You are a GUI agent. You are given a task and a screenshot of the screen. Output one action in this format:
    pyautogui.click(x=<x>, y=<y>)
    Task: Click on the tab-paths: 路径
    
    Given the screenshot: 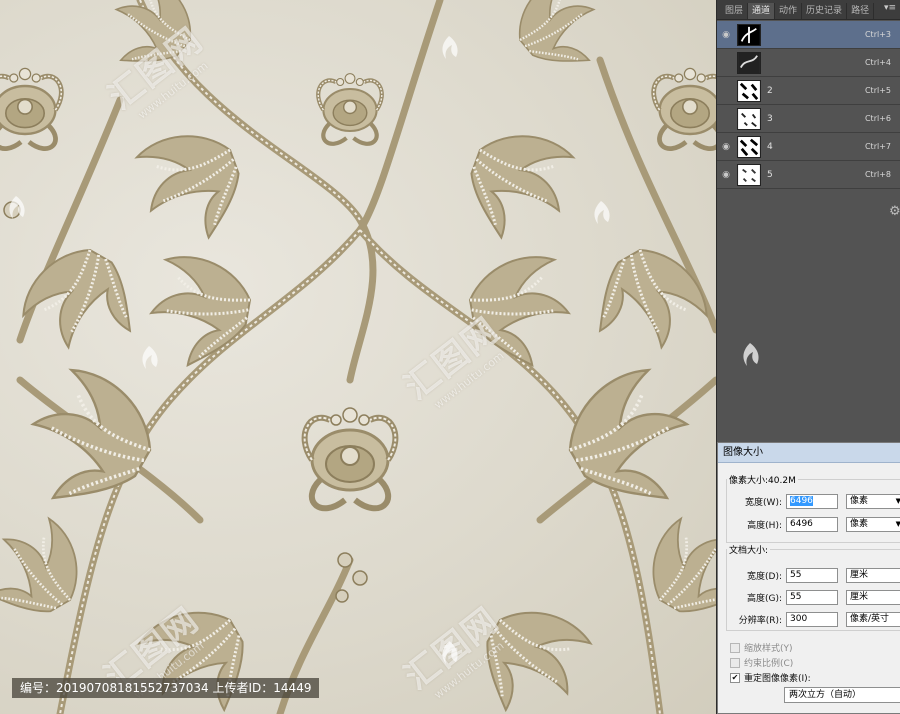 What is the action you would take?
    pyautogui.click(x=861, y=11)
    